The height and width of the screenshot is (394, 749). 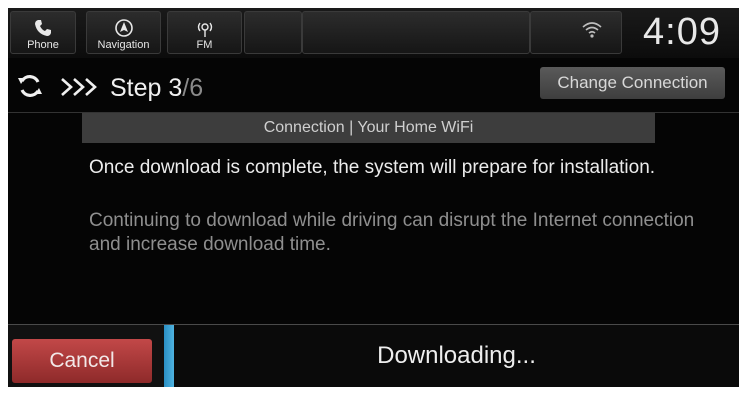 What do you see at coordinates (30, 86) in the screenshot?
I see `refresh-icon` at bounding box center [30, 86].